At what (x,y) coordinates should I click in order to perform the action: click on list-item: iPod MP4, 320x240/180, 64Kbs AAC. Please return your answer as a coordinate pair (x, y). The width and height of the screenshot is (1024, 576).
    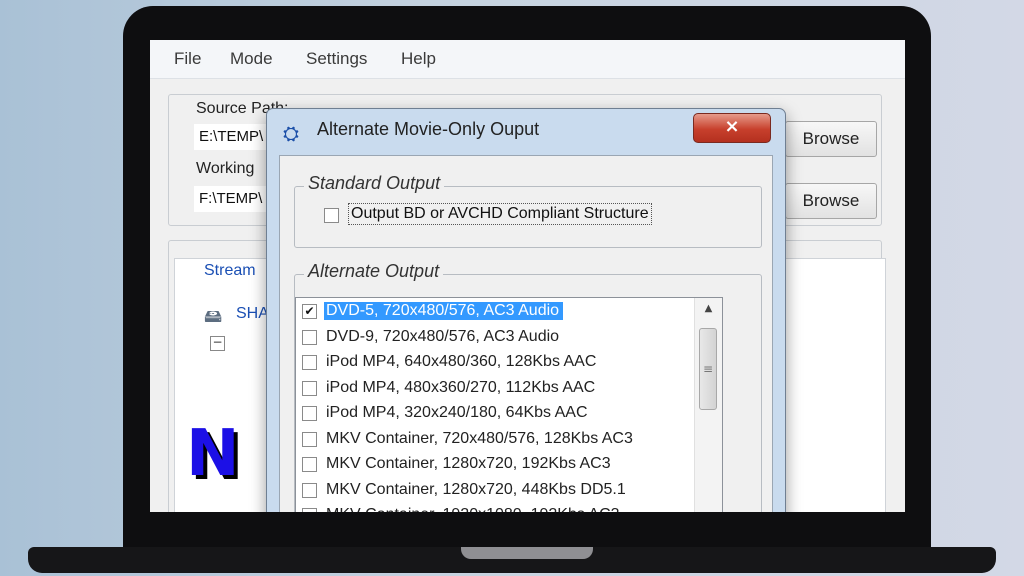
    Looking at the image, I should click on (494, 413).